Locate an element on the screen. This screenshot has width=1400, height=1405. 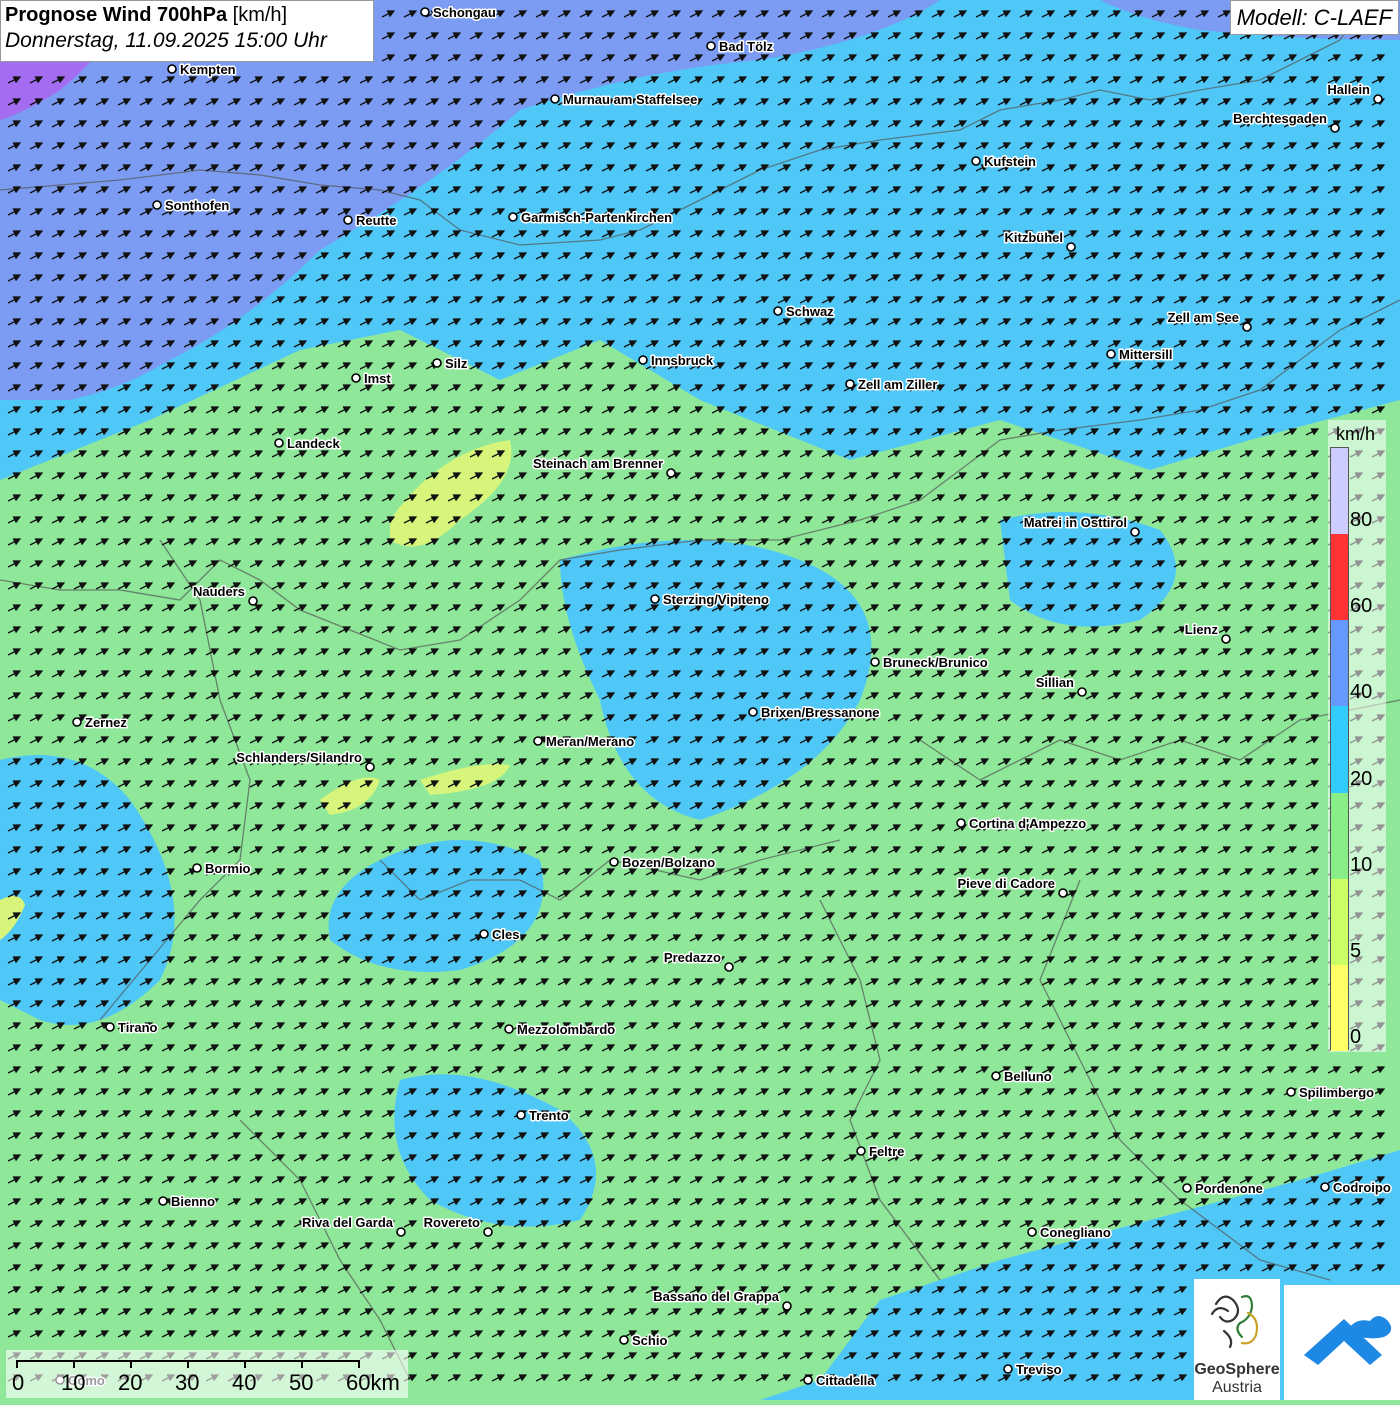
scale-label: 60km is located at coordinates (373, 1382).